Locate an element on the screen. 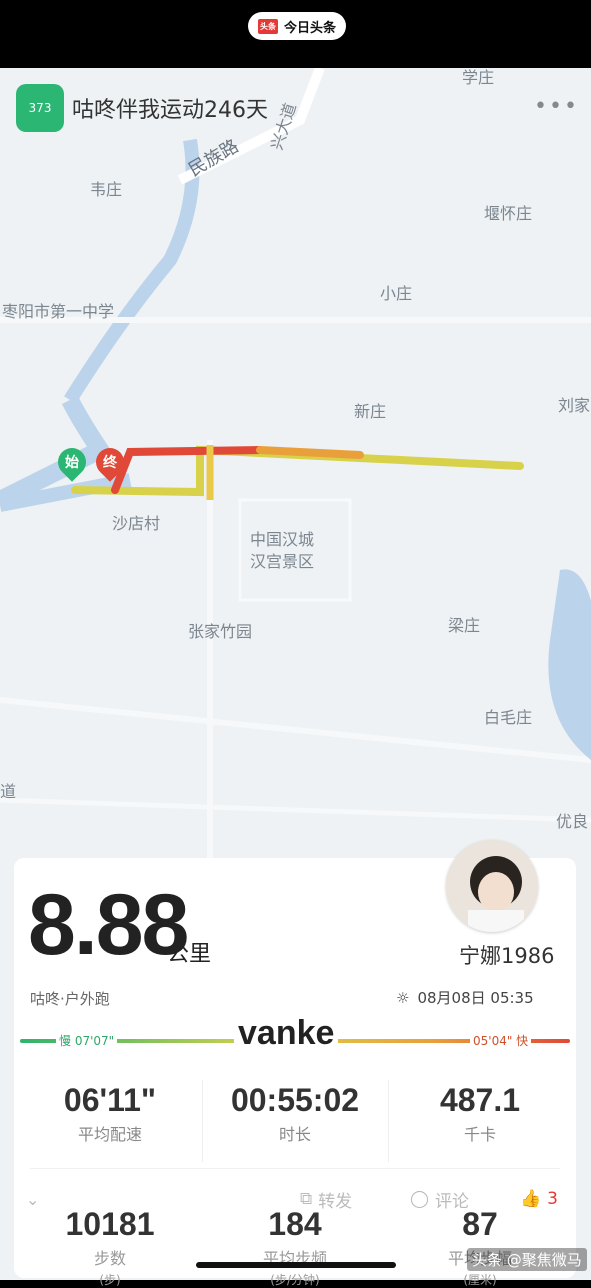  map-label-xuezhuang: 学庄 is located at coordinates (478, 77).